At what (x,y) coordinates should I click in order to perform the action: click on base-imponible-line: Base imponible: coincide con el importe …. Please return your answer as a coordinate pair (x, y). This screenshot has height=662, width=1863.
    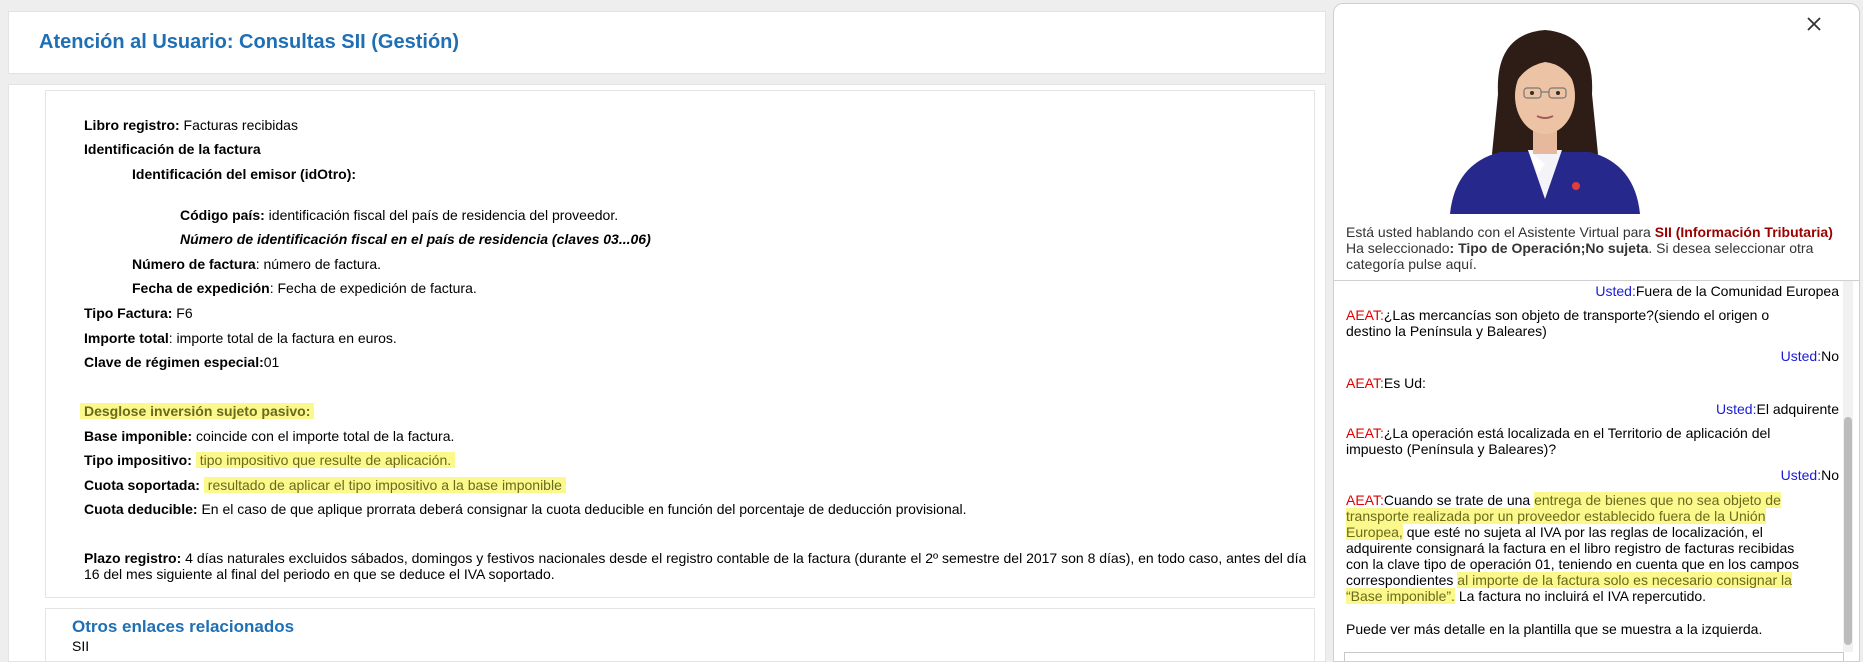
    Looking at the image, I should click on (269, 436).